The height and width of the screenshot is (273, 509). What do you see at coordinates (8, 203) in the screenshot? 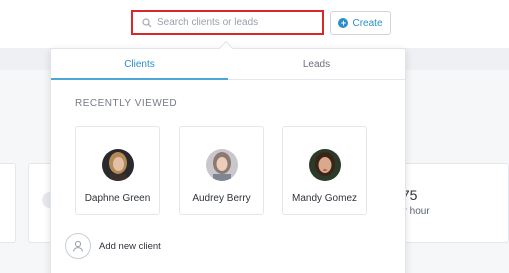
I see `background-card` at bounding box center [8, 203].